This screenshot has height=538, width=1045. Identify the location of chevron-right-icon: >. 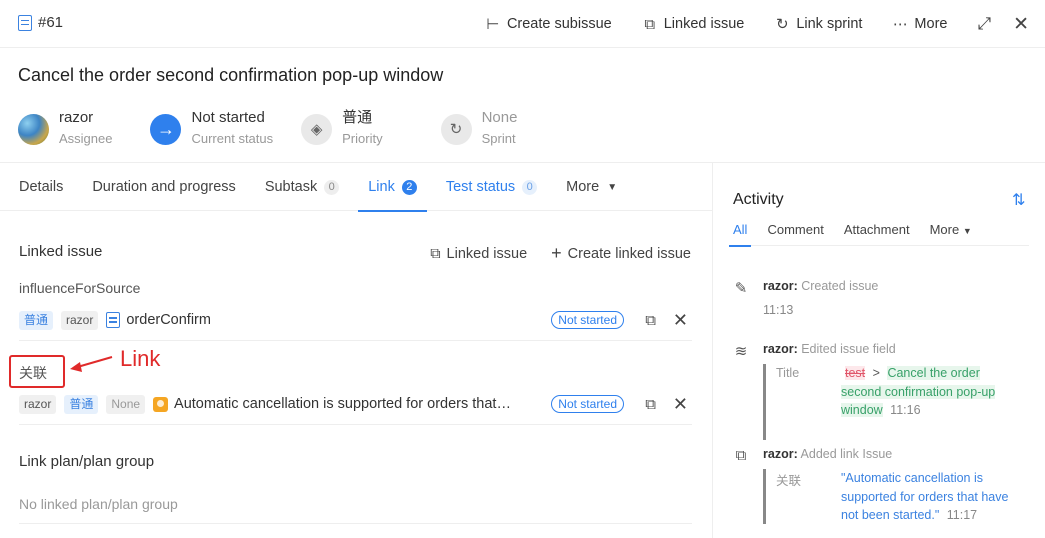
(876, 373).